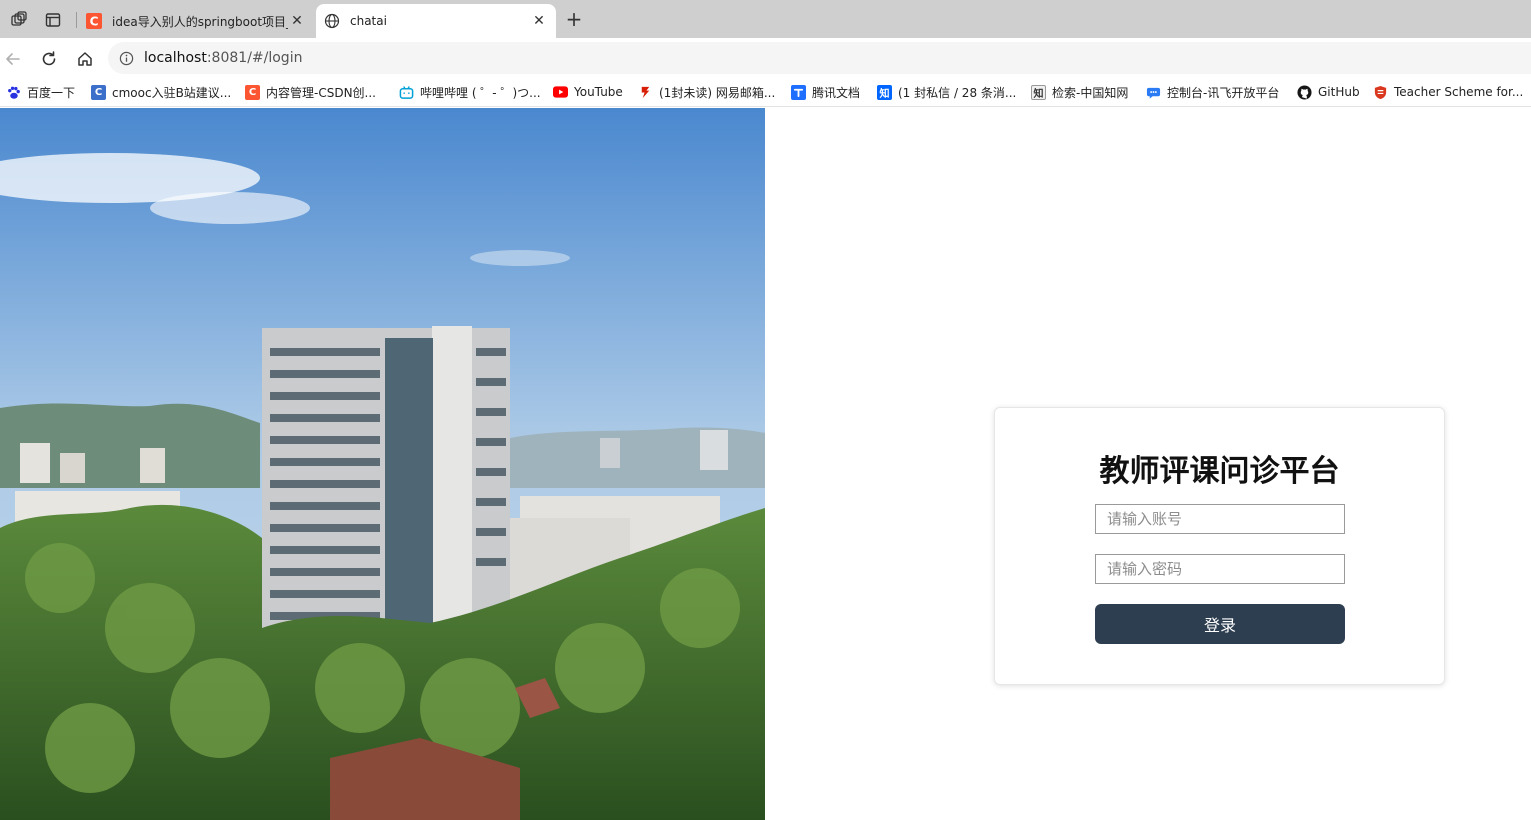 This screenshot has width=1531, height=820. What do you see at coordinates (436, 21) in the screenshot?
I see `tab-chatai: chatai ✕` at bounding box center [436, 21].